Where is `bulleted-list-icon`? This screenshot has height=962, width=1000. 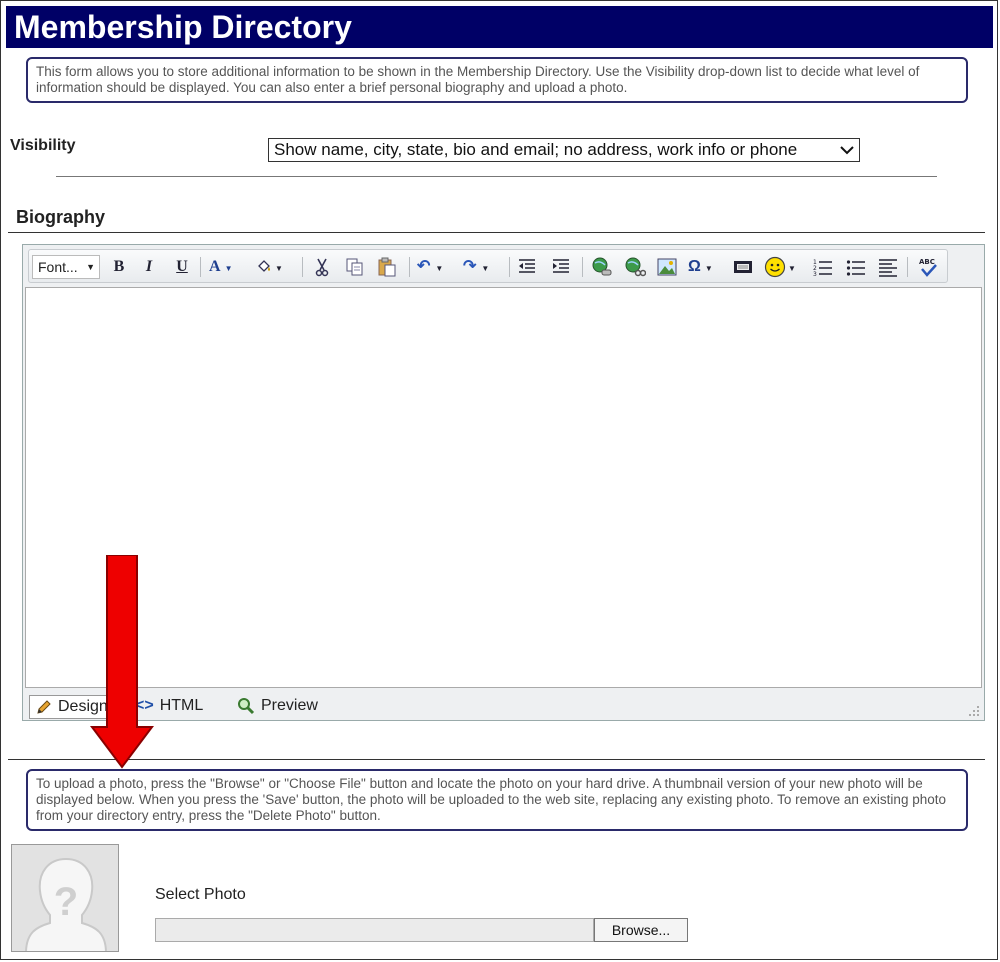 bulleted-list-icon is located at coordinates (855, 268).